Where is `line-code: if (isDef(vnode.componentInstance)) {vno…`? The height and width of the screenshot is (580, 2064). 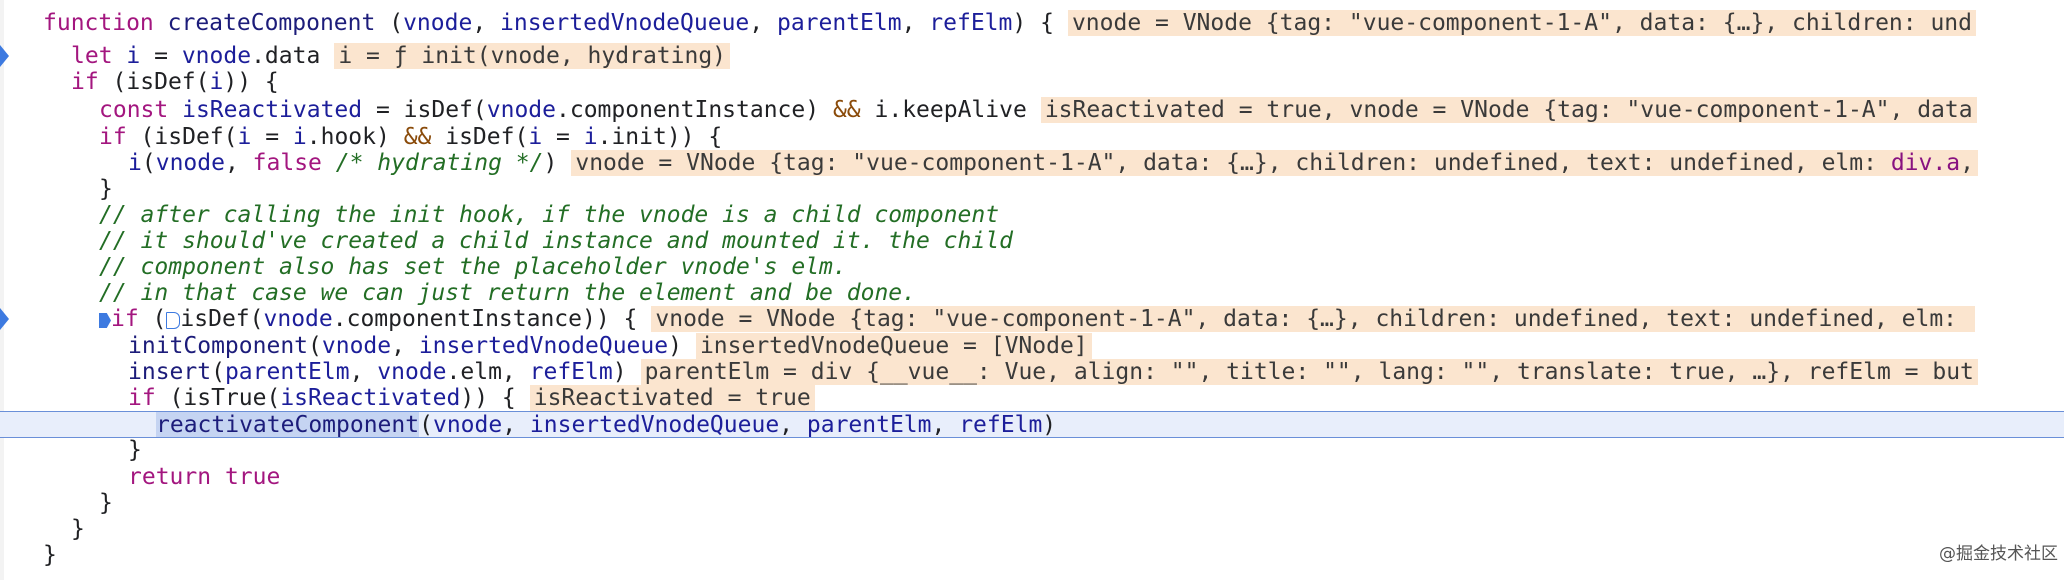 line-code: if (isDef(vnode.componentInstance)) {vno… is located at coordinates (1037, 319).